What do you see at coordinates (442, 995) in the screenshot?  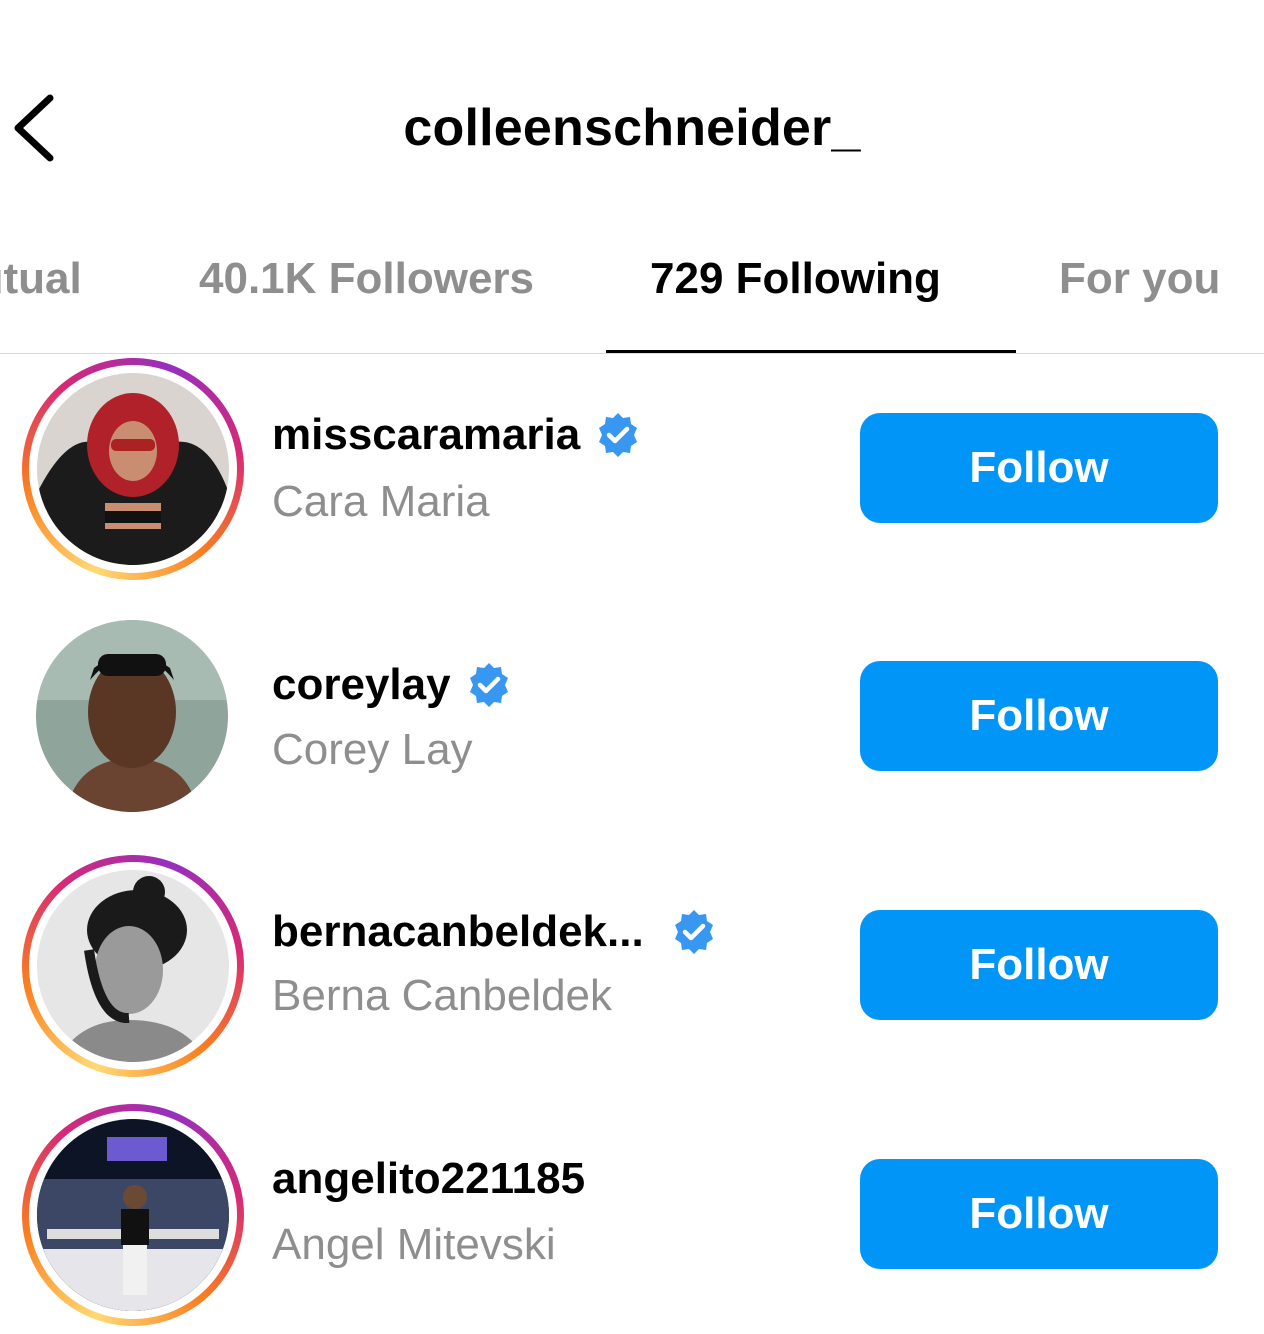 I see `full-name: Berna Canbeldek` at bounding box center [442, 995].